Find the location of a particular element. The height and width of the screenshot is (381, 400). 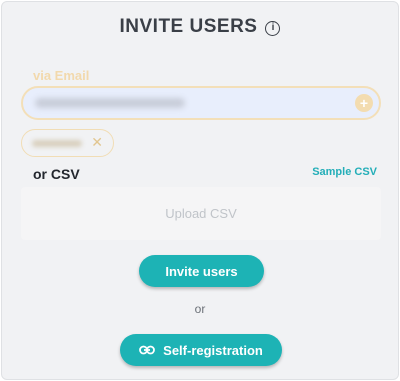

or-separator: or is located at coordinates (200, 309).